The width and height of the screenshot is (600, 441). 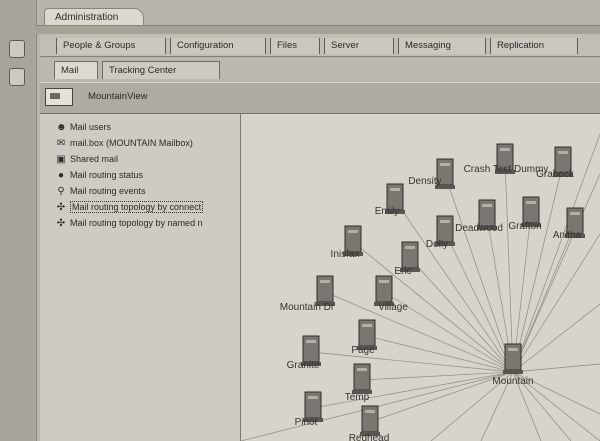 What do you see at coordinates (513, 372) in the screenshot?
I see `server-base` at bounding box center [513, 372].